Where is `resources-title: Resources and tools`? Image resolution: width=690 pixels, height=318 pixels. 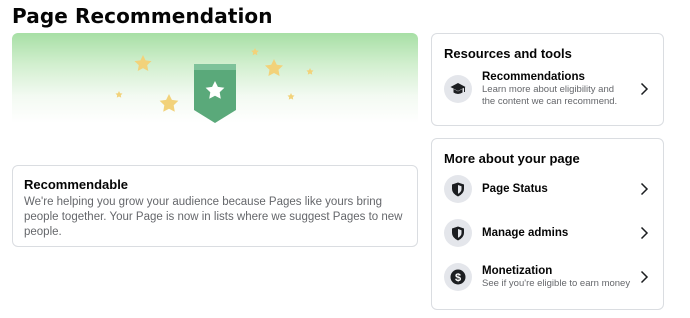 resources-title: Resources and tools is located at coordinates (508, 53).